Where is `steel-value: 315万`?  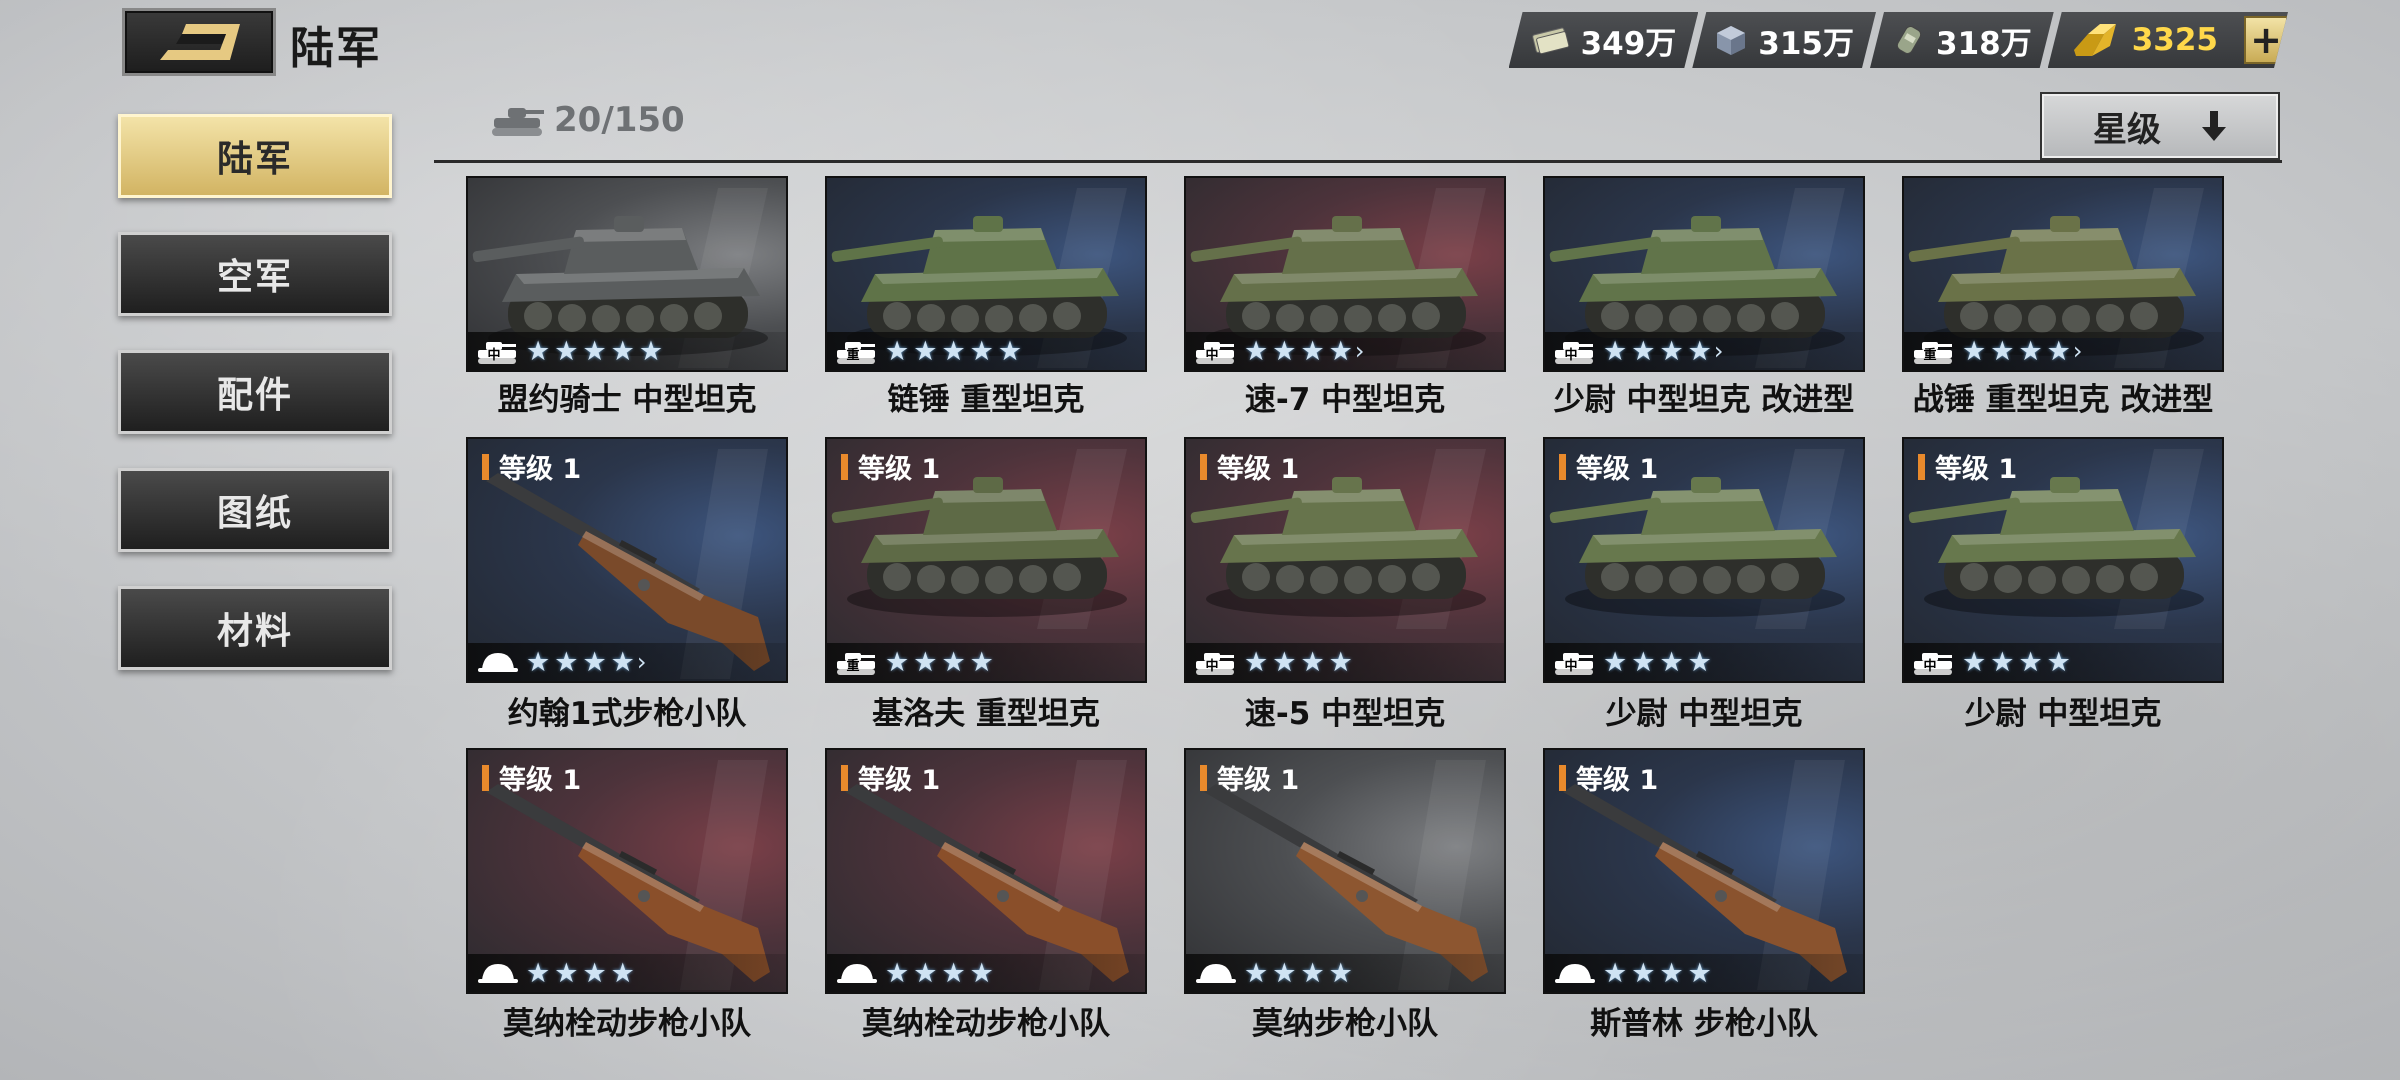 steel-value: 315万 is located at coordinates (1806, 43).